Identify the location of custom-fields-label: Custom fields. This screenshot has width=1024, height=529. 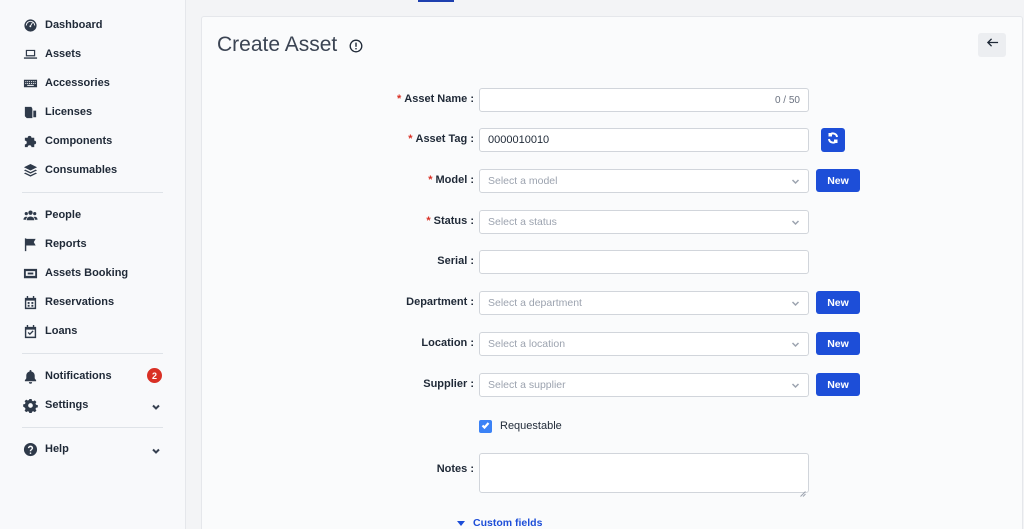
(508, 523).